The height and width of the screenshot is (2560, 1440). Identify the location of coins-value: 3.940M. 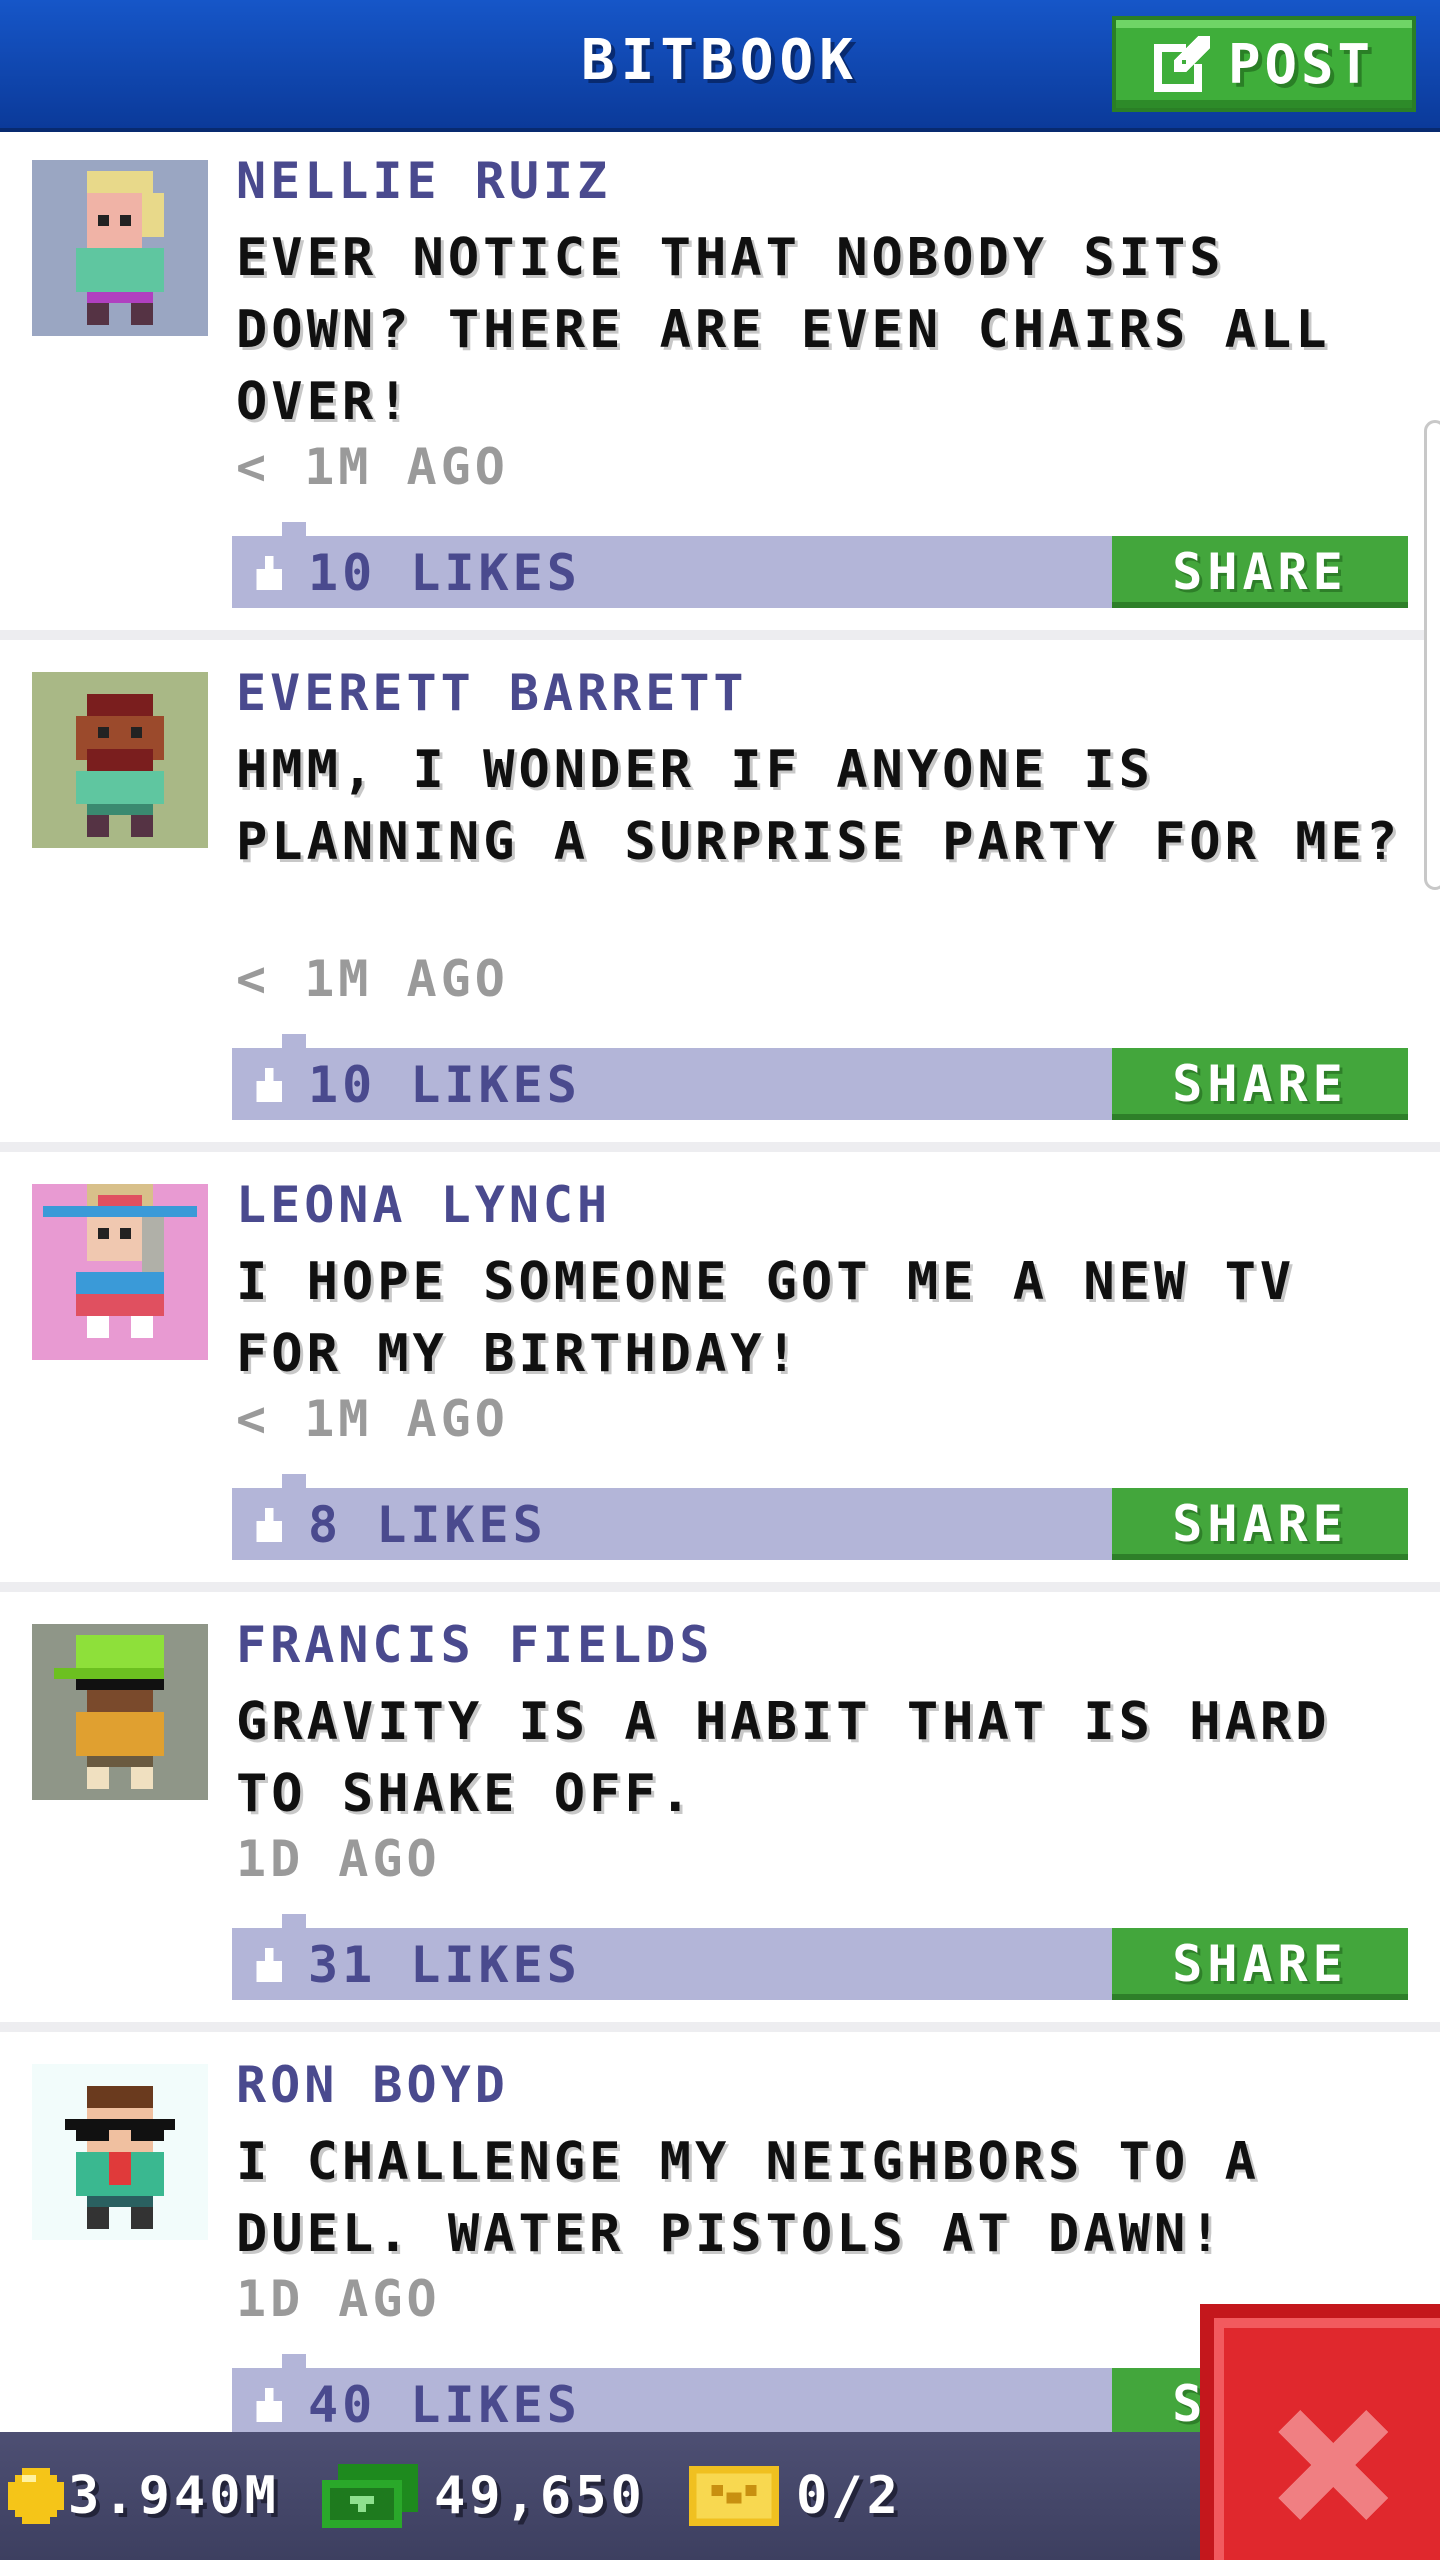
(174, 2496).